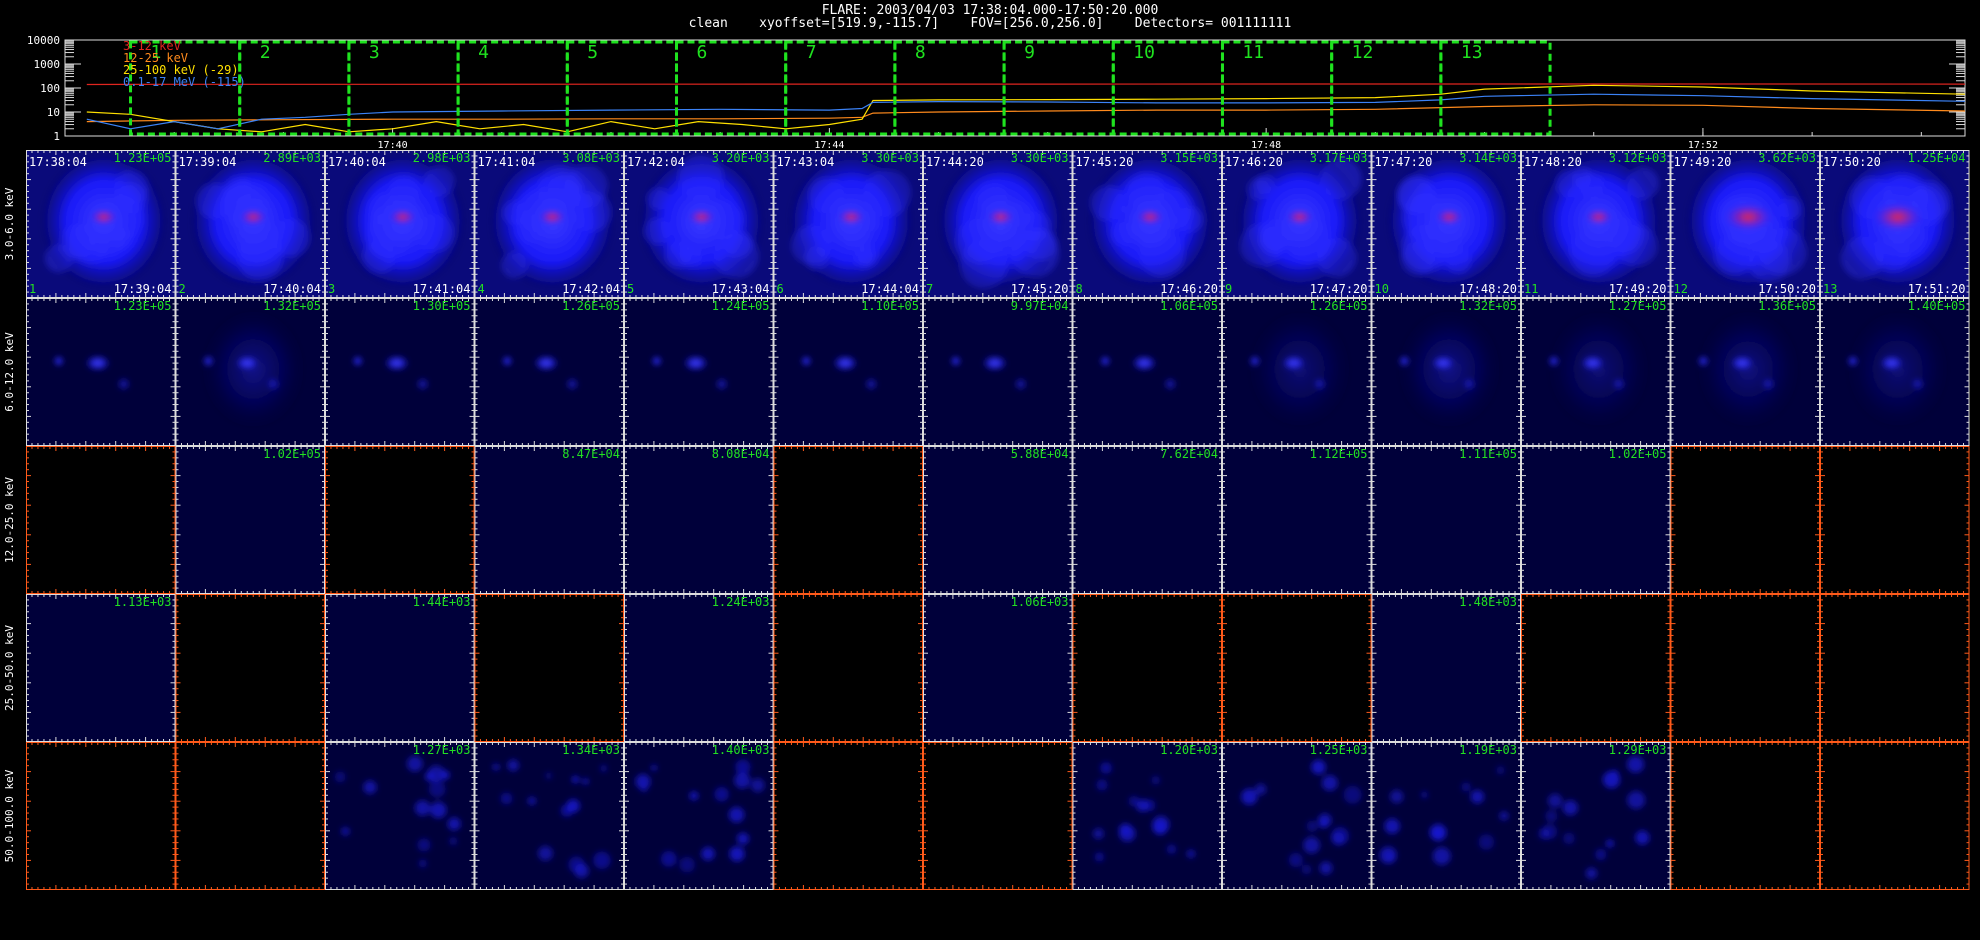 The height and width of the screenshot is (940, 1980). I want to click on start-time: 17:50:20, so click(1852, 162).